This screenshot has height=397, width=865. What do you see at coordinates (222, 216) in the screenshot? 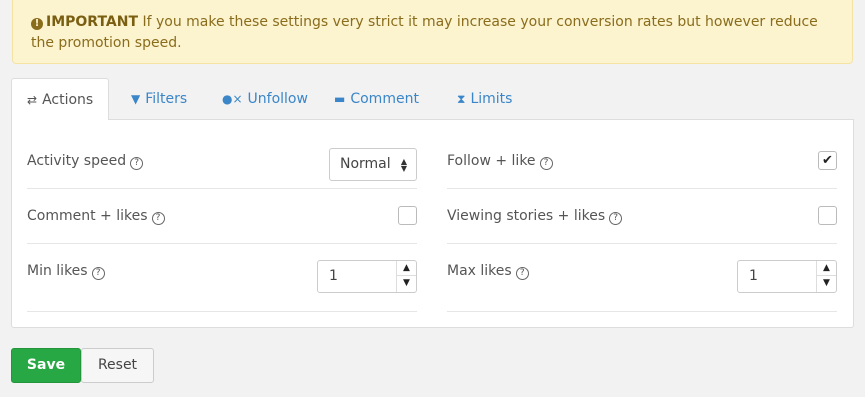
I see `comment-likes-row: Comment + likes?` at bounding box center [222, 216].